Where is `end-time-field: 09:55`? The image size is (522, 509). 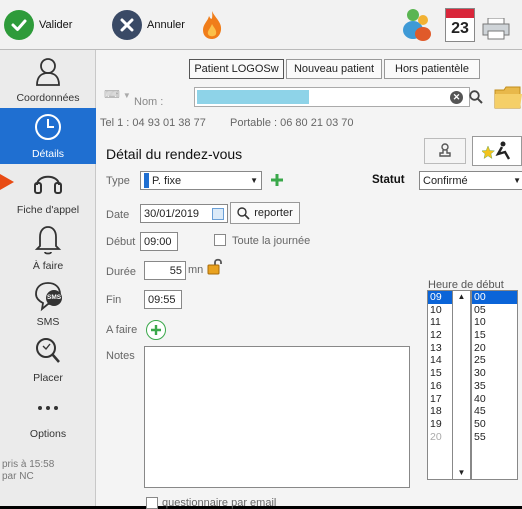
end-time-field: 09:55 is located at coordinates (163, 299).